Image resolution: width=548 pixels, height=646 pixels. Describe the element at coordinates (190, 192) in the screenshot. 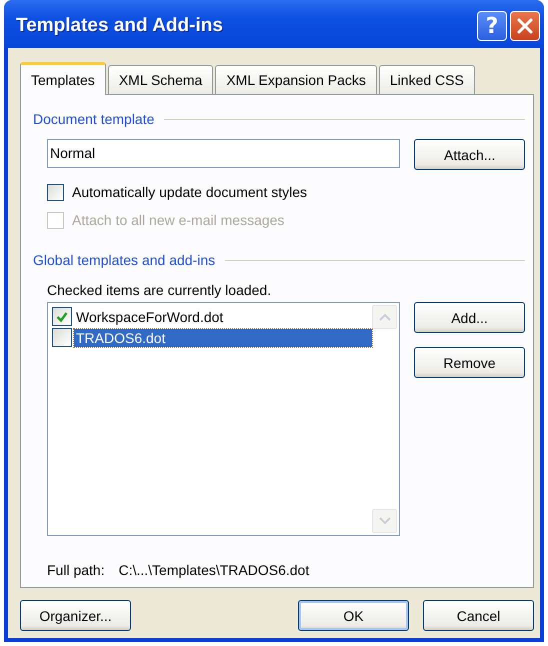

I see `checkbox-label: Automatically update document styles` at that location.